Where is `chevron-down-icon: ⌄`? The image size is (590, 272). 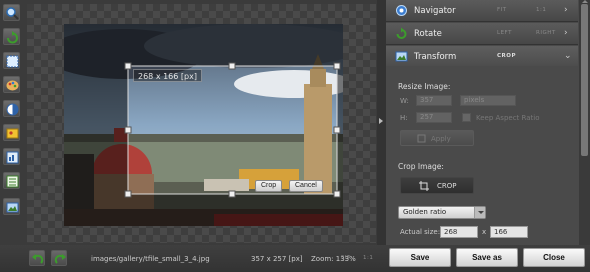 chevron-down-icon: ⌄ is located at coordinates (568, 56).